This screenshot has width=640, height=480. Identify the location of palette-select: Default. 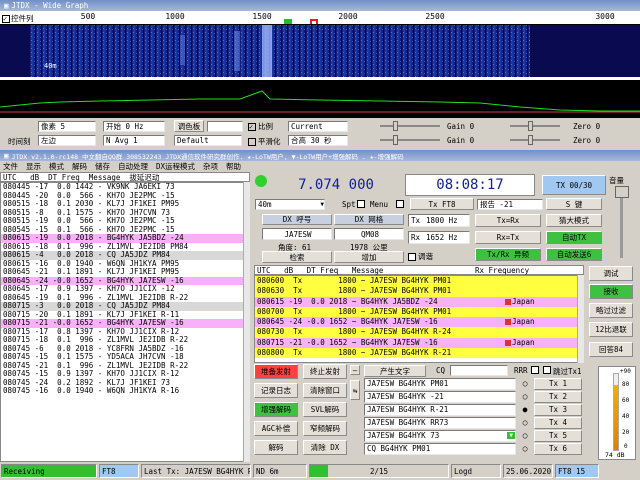
(208, 140).